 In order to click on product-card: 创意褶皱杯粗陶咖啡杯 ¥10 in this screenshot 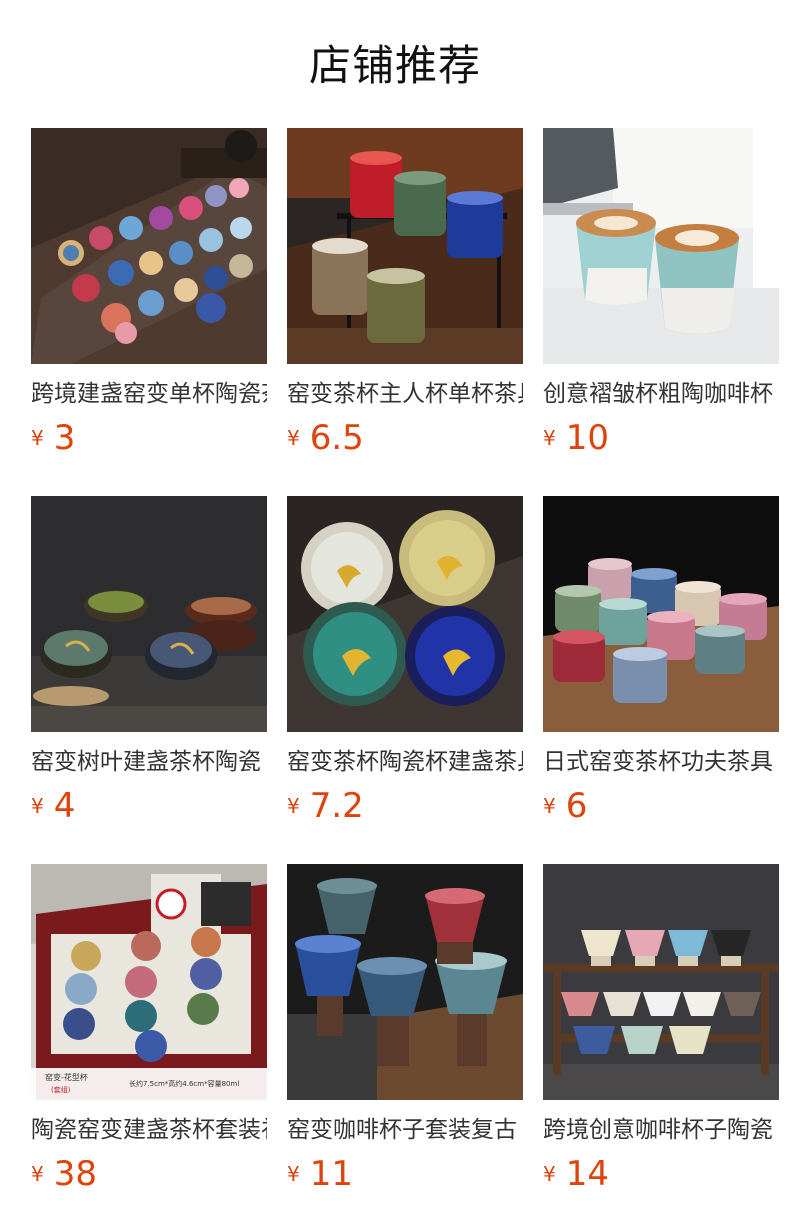, I will do `click(661, 298)`.